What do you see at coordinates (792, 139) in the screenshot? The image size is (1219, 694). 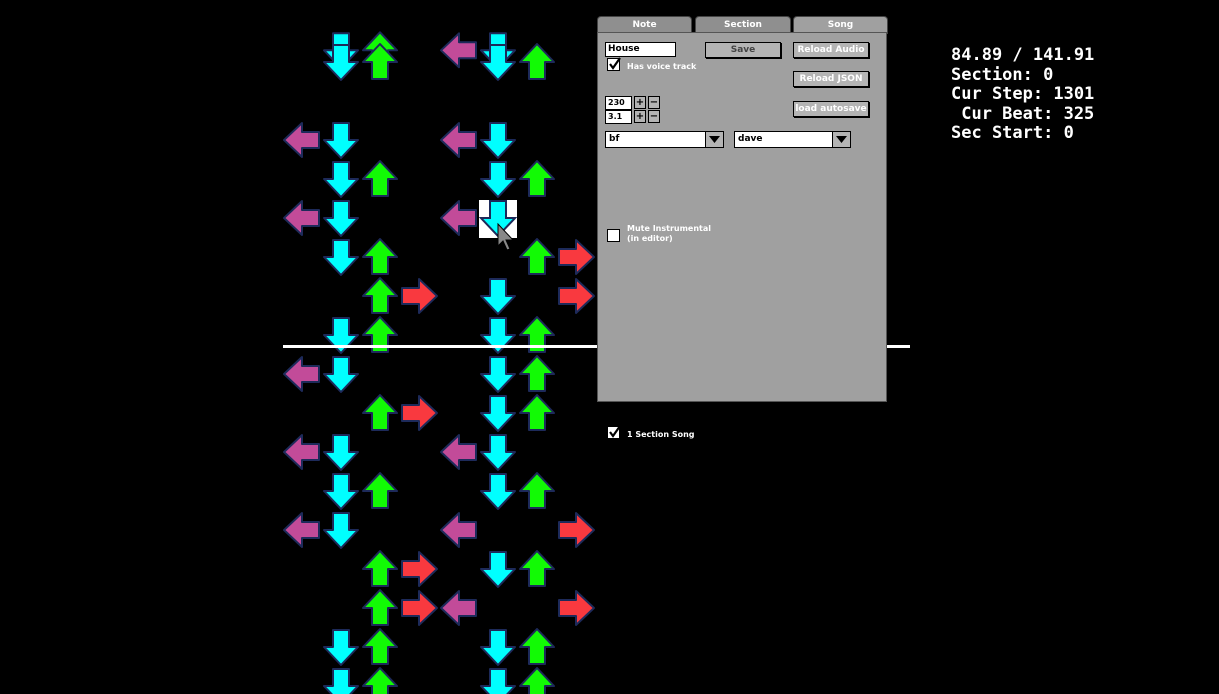 I see `player2-dropdown: dave` at bounding box center [792, 139].